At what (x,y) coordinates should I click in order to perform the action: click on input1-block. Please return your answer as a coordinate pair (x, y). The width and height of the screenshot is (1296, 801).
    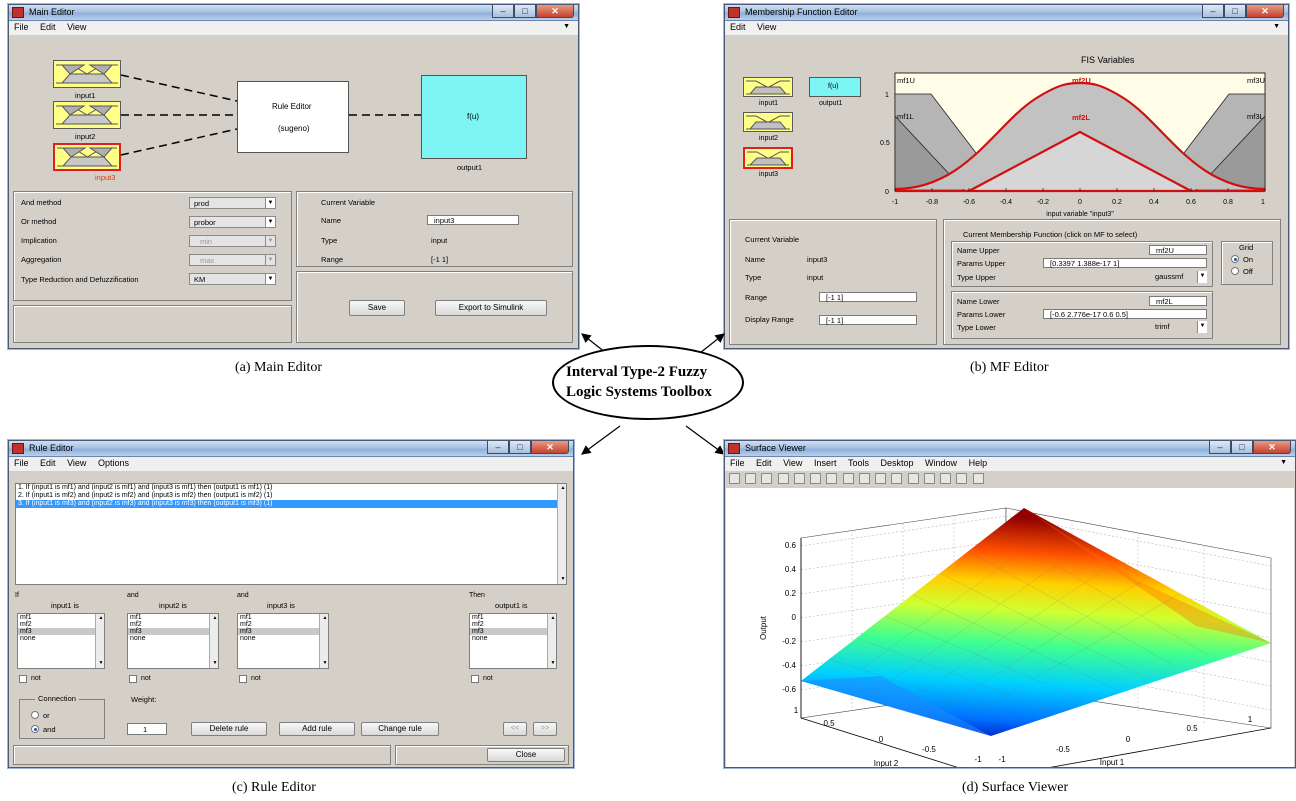
    Looking at the image, I should click on (87, 74).